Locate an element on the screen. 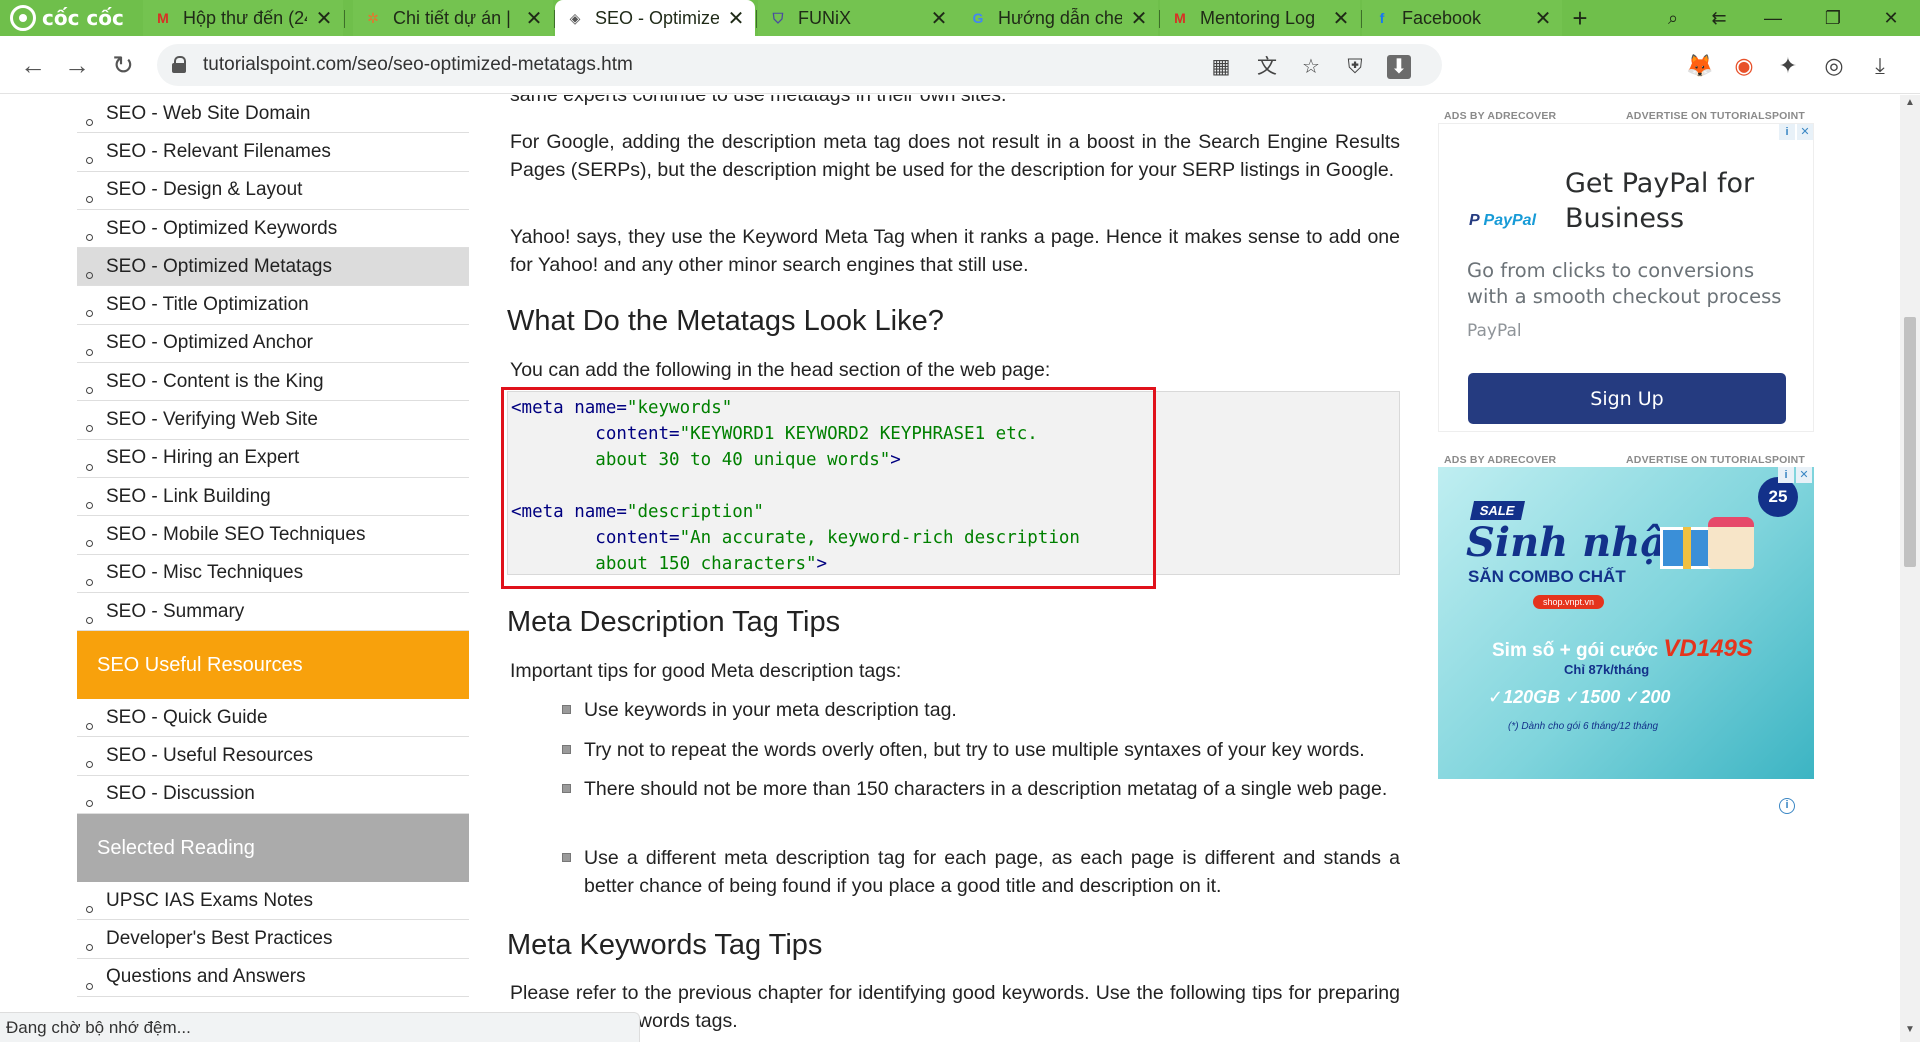 The height and width of the screenshot is (1042, 1920). sidebar-link-label: SEO - Hiring an Expert is located at coordinates (202, 458).